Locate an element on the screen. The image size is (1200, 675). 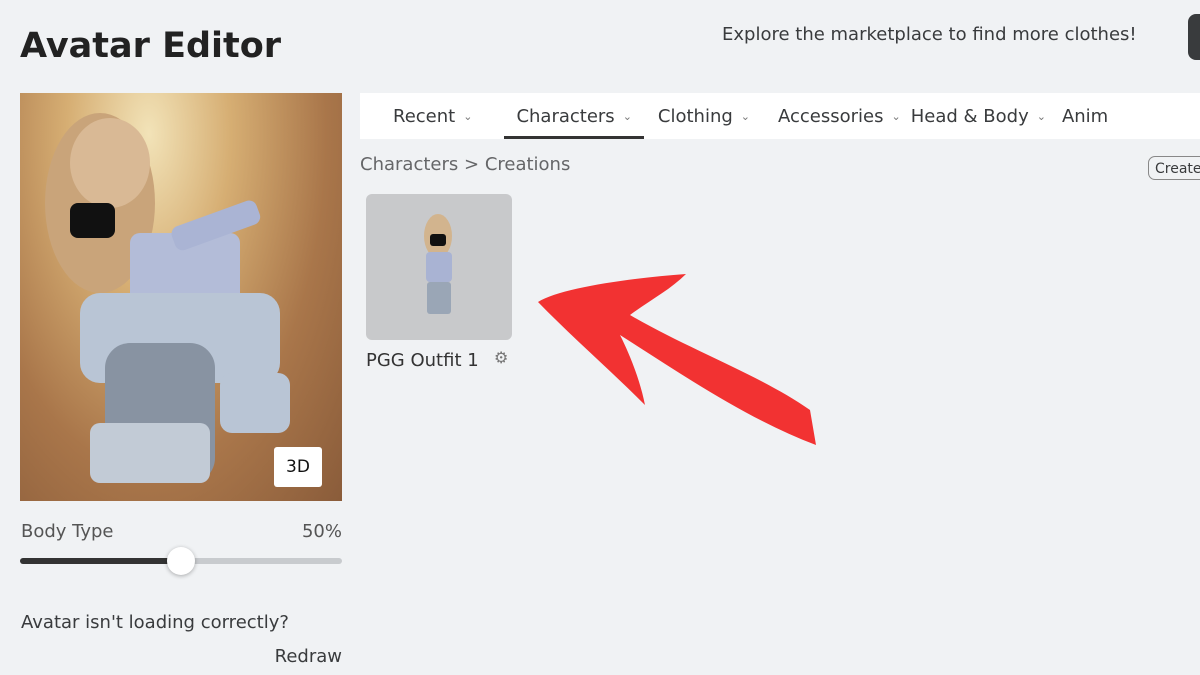
slider-fill is located at coordinates (100, 561).